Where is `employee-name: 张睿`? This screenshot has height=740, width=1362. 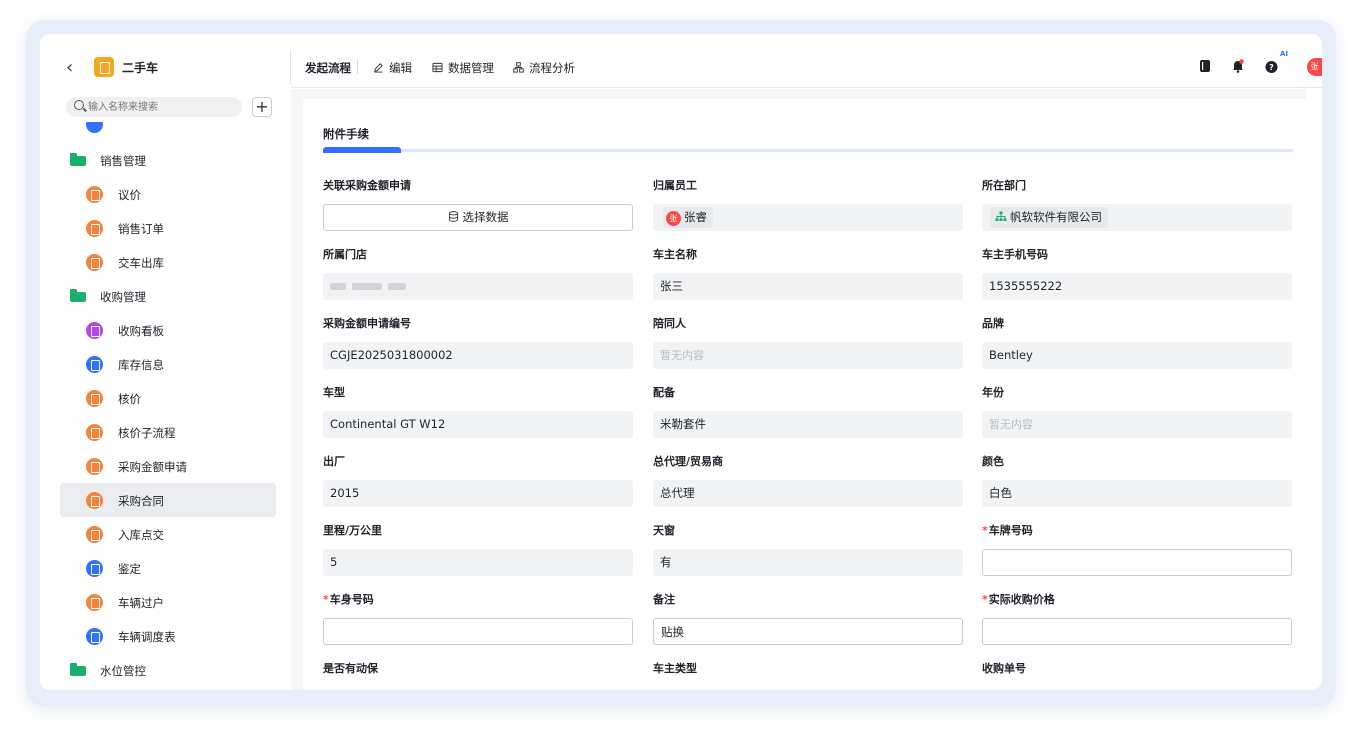
employee-name: 张睿 is located at coordinates (695, 217).